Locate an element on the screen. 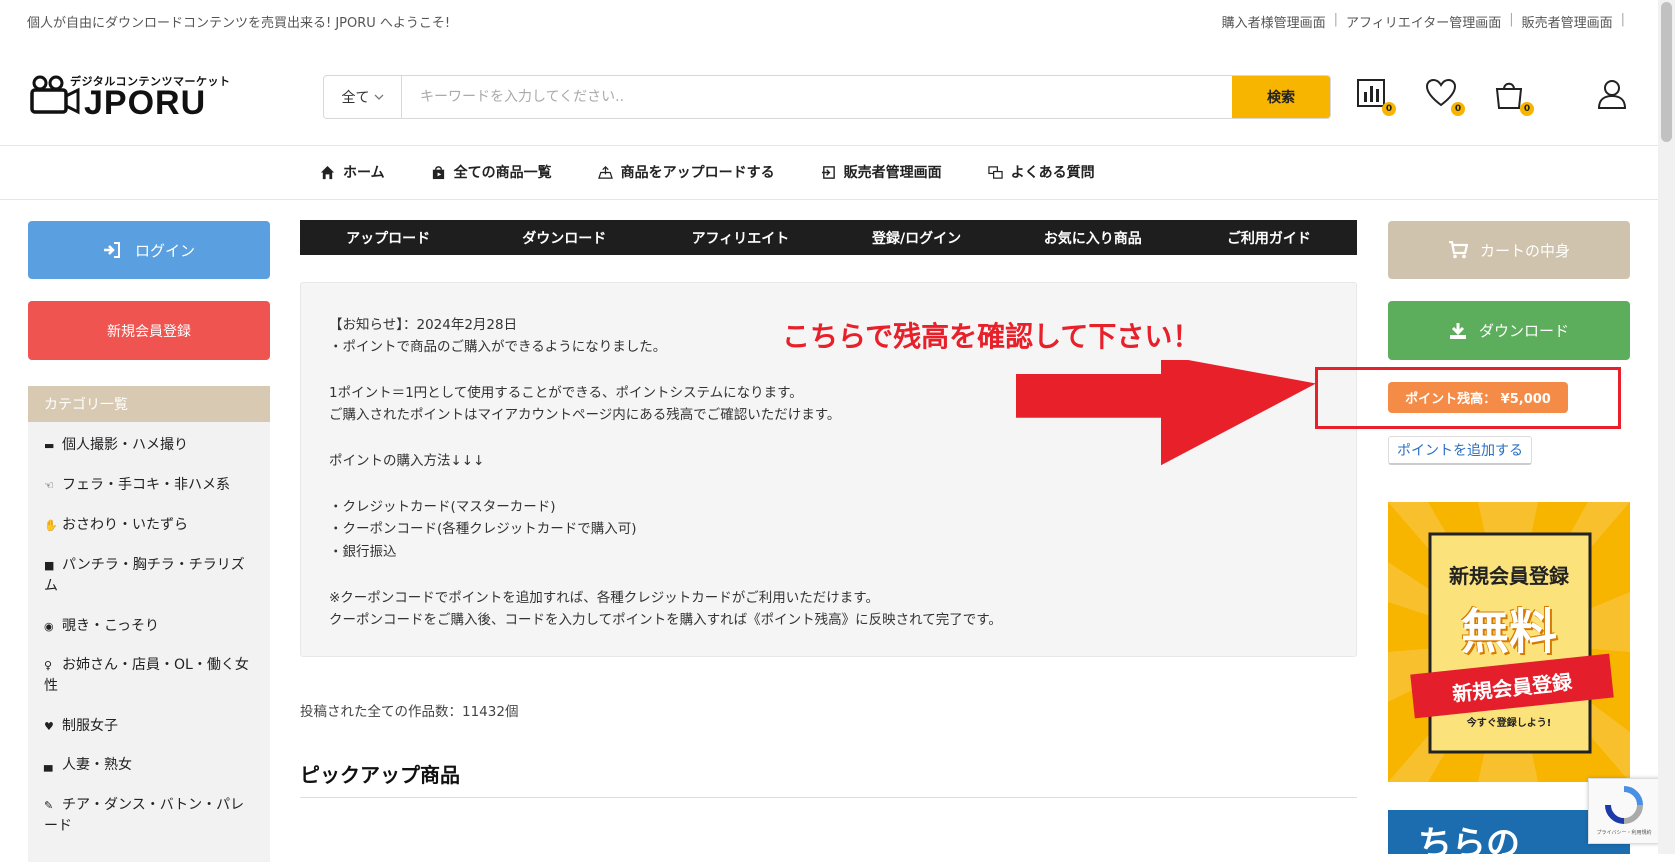  favorites-count-badge: 0 is located at coordinates (1458, 109).